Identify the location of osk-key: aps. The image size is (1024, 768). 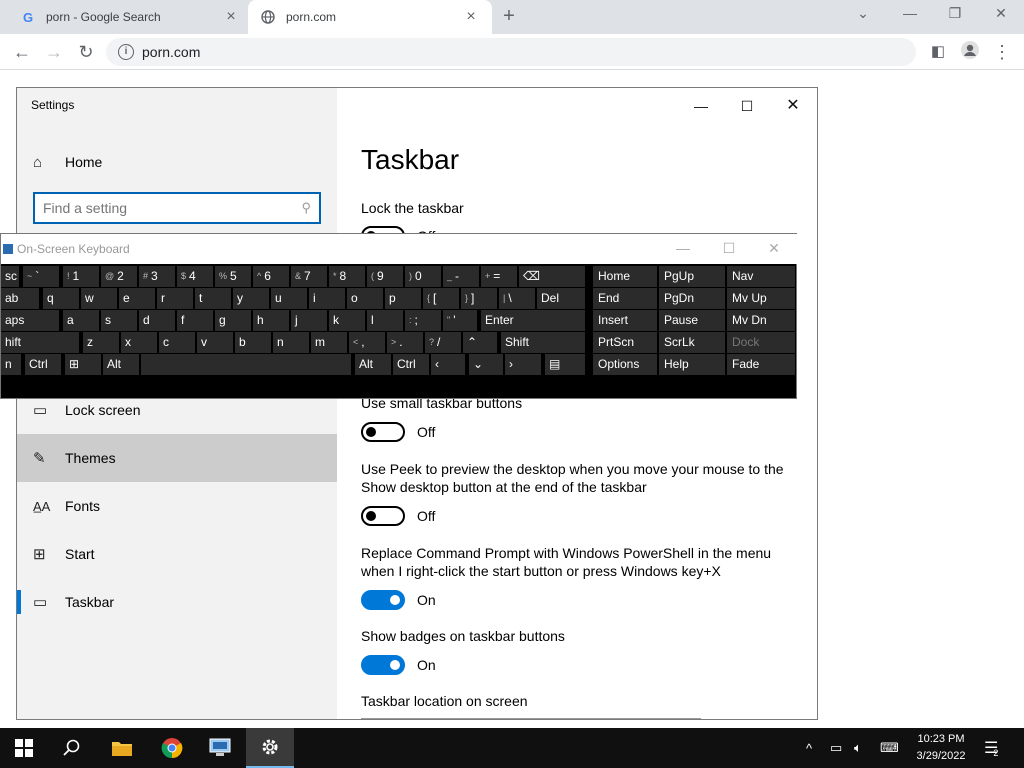
(30, 320).